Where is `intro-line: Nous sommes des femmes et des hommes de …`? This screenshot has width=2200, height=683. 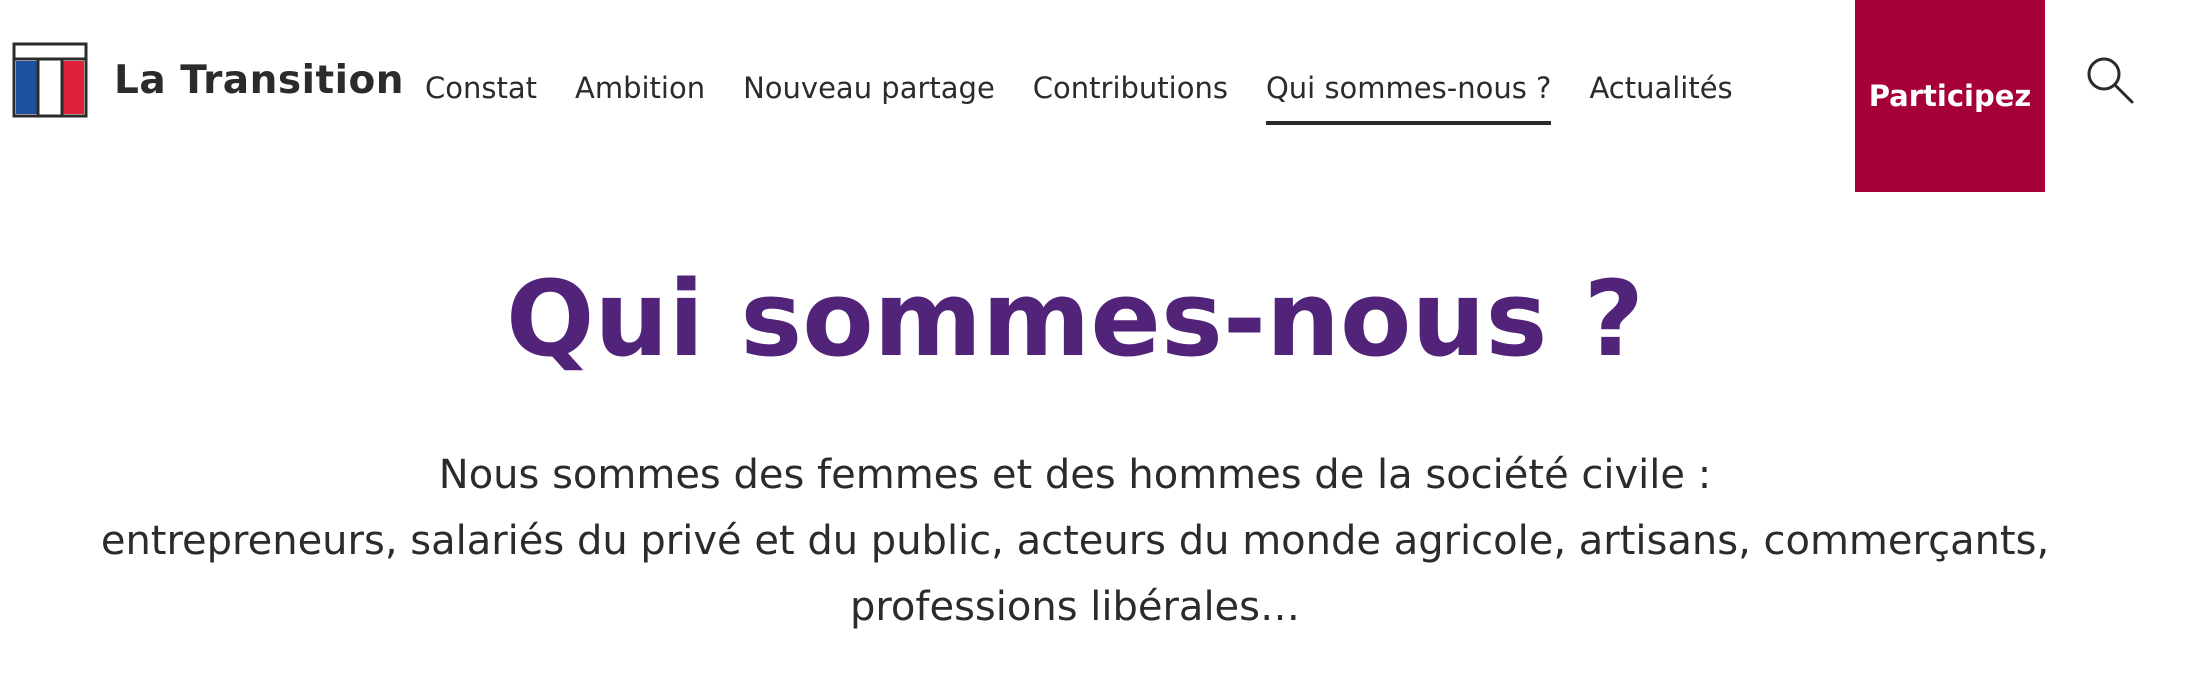 intro-line: Nous sommes des femmes et des hommes de … is located at coordinates (1075, 475).